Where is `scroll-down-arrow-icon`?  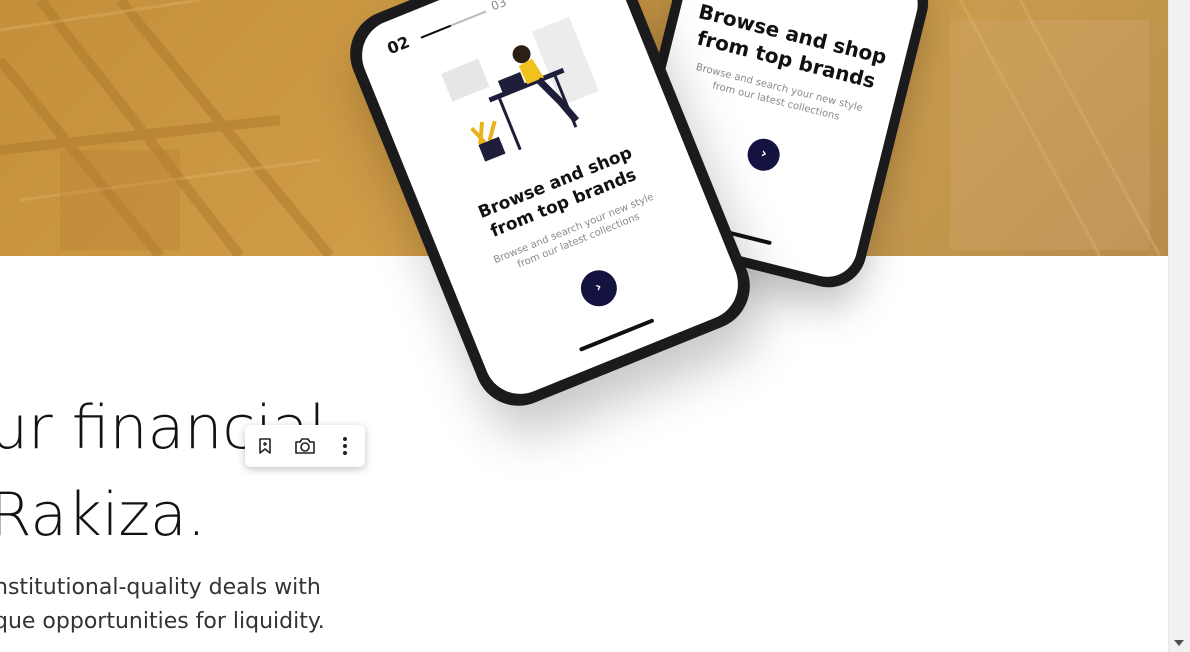 scroll-down-arrow-icon is located at coordinates (1179, 643).